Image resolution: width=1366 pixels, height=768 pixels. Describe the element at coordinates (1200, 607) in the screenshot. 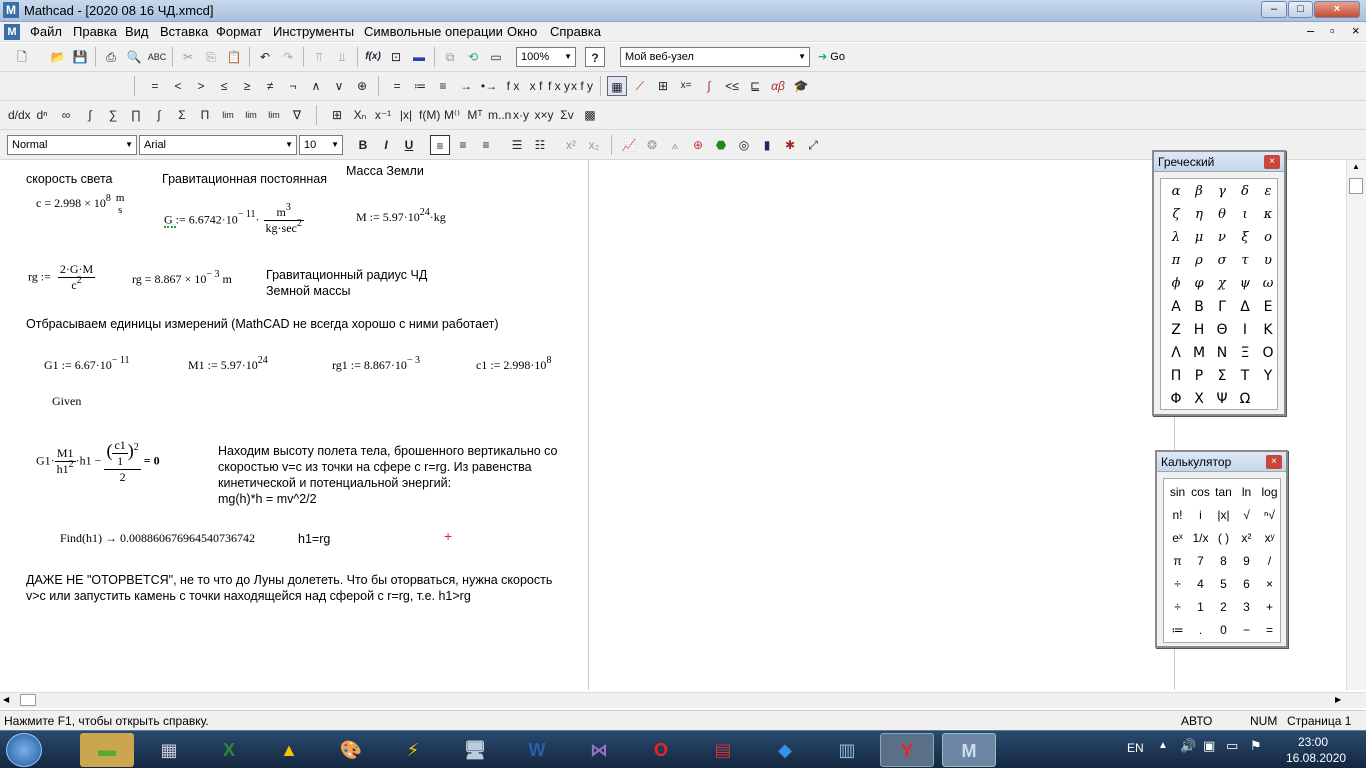

I see `calc-key-26: 1` at that location.